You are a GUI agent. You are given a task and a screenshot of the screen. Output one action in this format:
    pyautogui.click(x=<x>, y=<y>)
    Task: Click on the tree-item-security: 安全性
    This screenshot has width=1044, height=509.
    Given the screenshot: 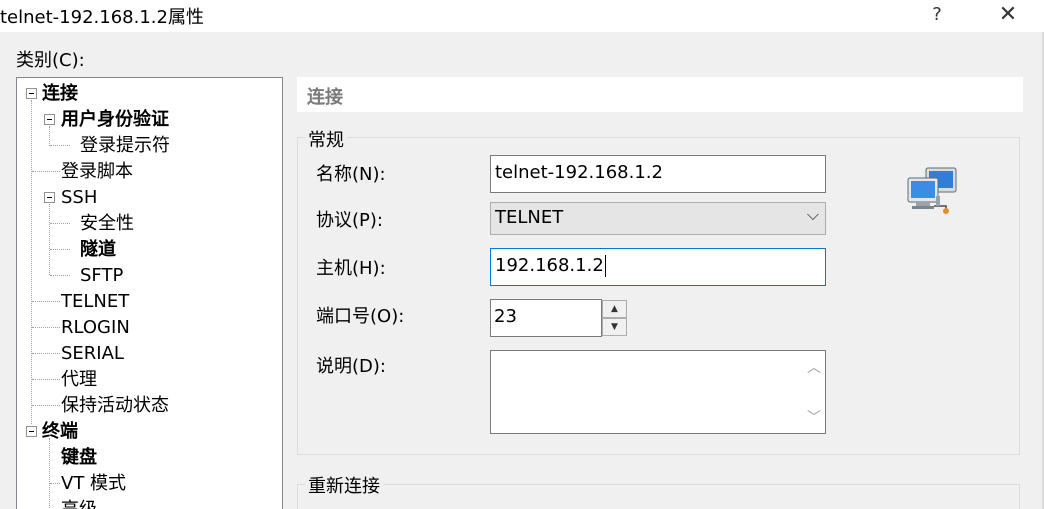 What is the action you would take?
    pyautogui.click(x=107, y=224)
    